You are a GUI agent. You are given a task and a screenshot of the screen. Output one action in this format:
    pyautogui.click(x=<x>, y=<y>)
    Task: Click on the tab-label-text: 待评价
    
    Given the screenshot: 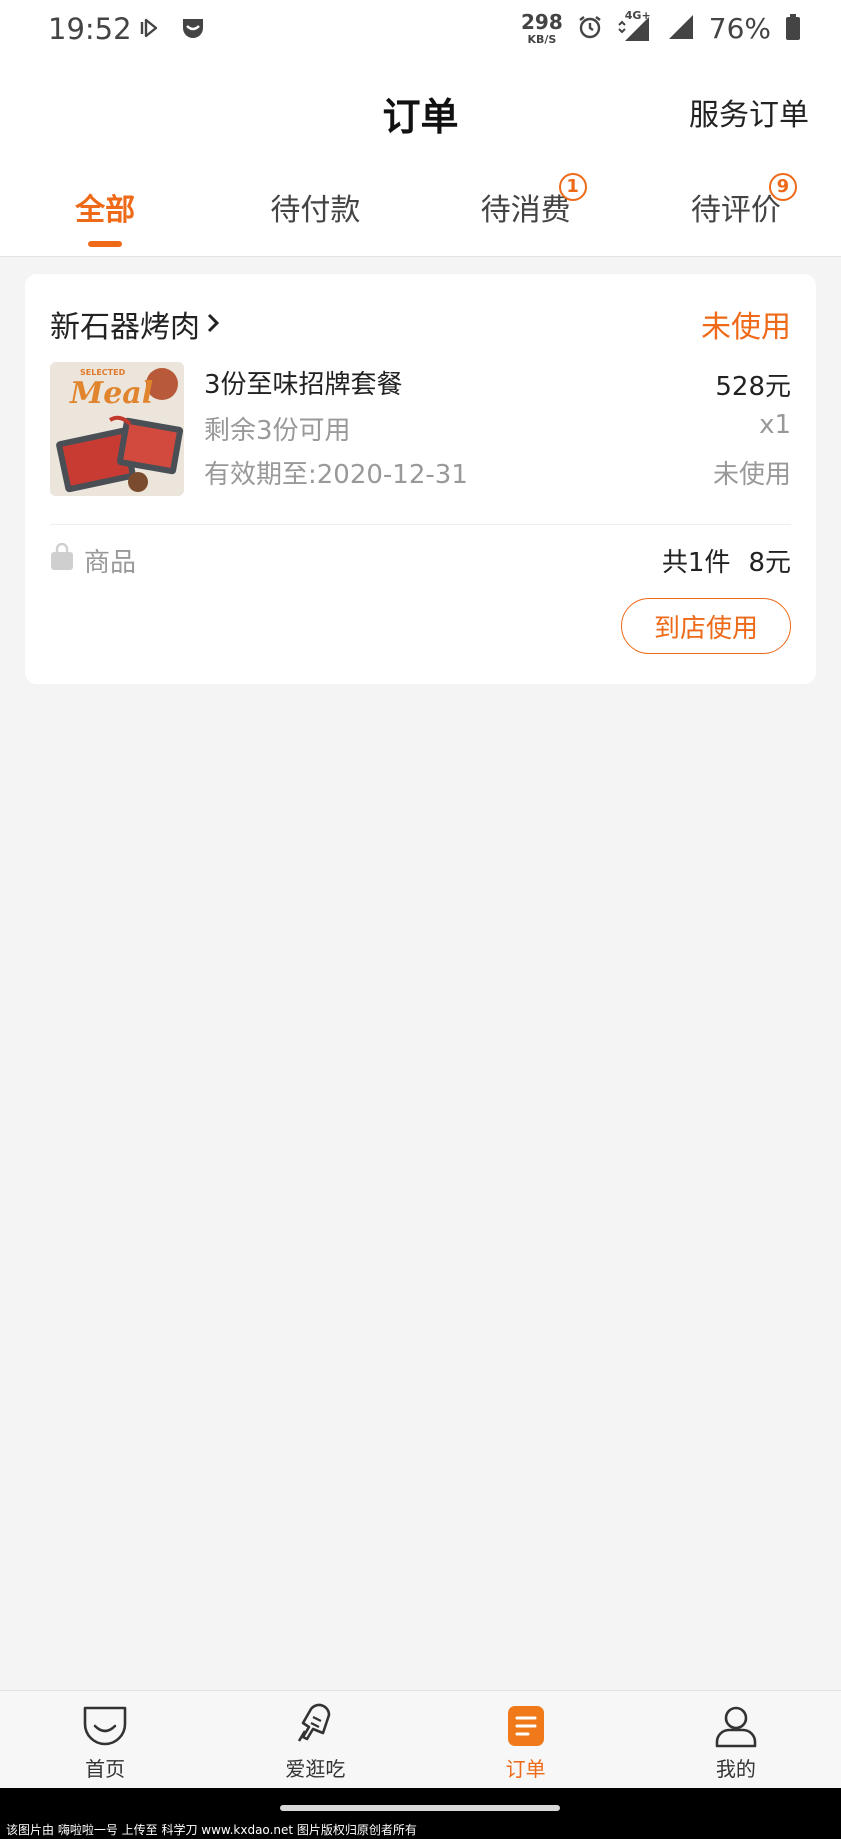 What is the action you would take?
    pyautogui.click(x=735, y=210)
    